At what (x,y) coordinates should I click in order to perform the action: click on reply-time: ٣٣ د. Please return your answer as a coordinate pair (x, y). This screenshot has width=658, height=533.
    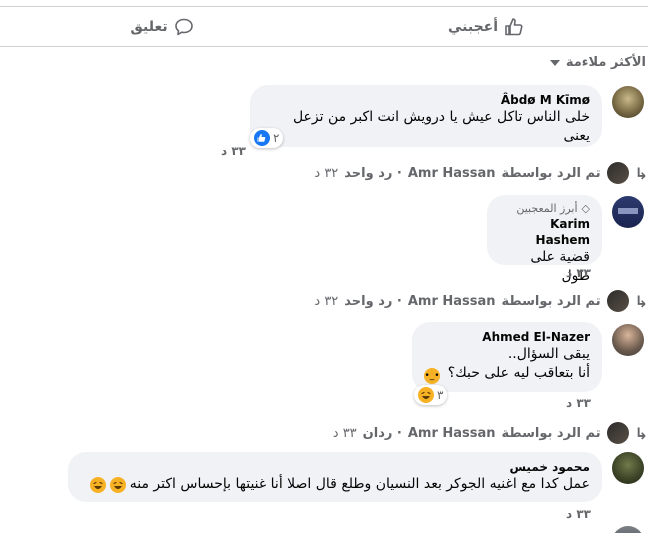
    Looking at the image, I should click on (344, 433).